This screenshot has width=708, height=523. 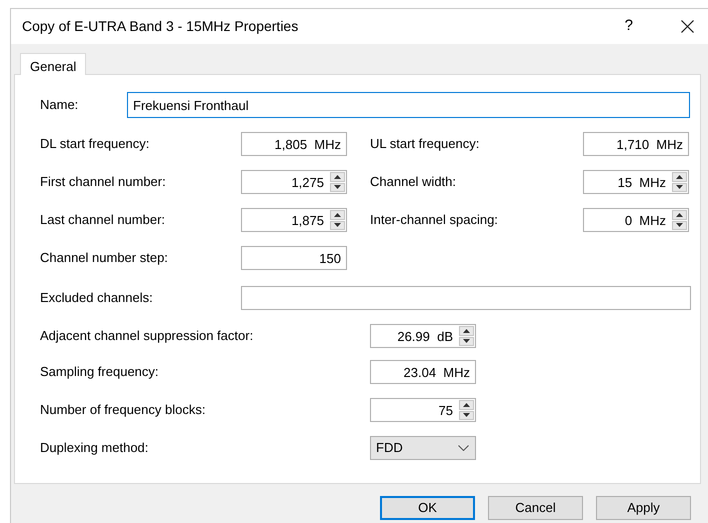 I want to click on field-label: Adjacent channel suppression factor:, so click(x=147, y=336).